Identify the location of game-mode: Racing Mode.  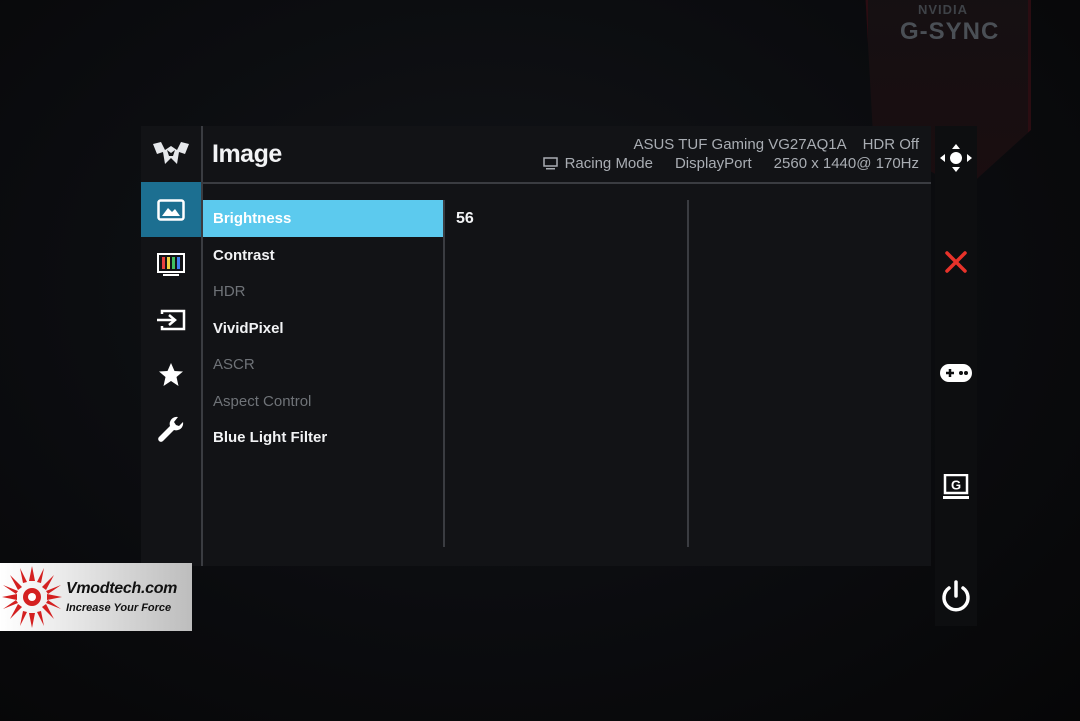
(608, 163).